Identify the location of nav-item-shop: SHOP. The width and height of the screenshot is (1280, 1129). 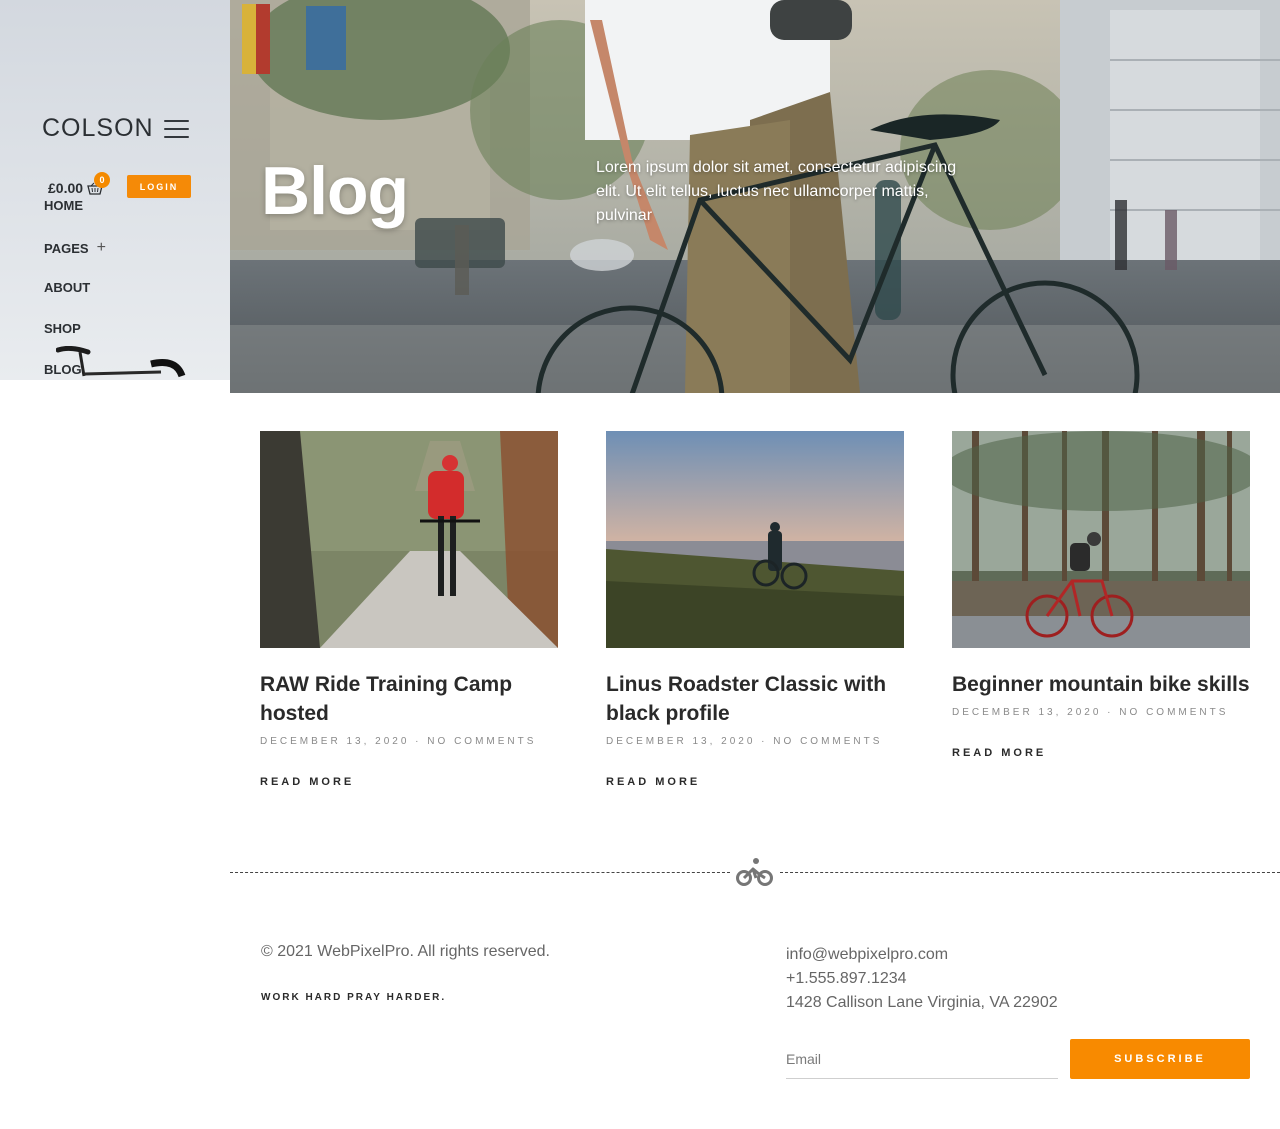
(62, 328).